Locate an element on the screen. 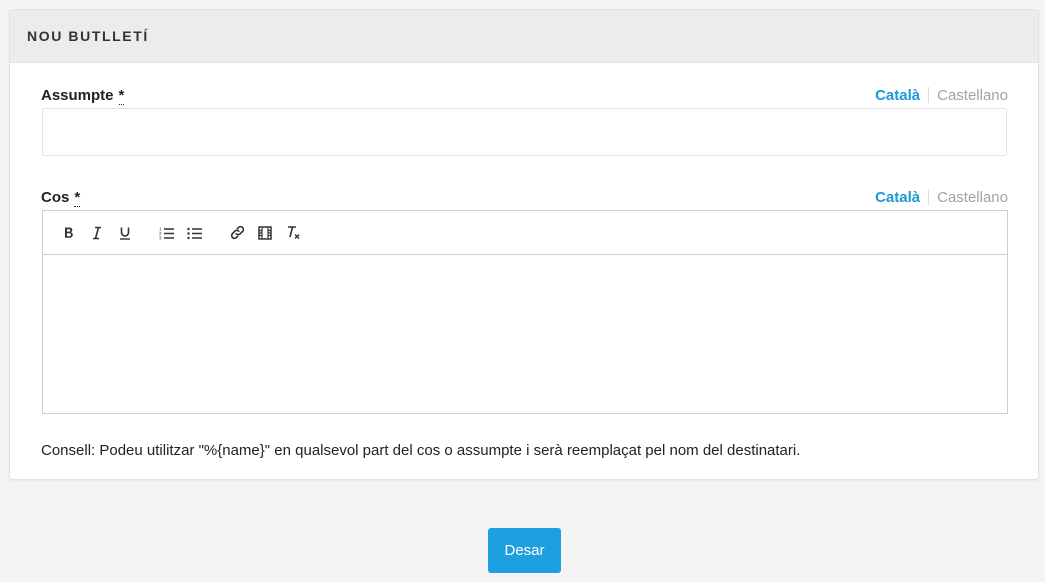  body-label-text: Cos is located at coordinates (55, 197).